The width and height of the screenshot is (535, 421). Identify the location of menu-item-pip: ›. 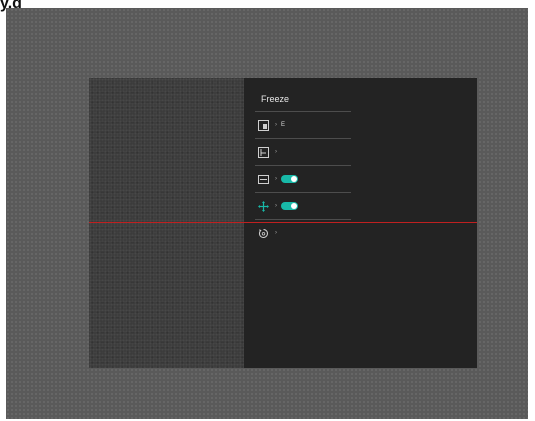
(303, 151).